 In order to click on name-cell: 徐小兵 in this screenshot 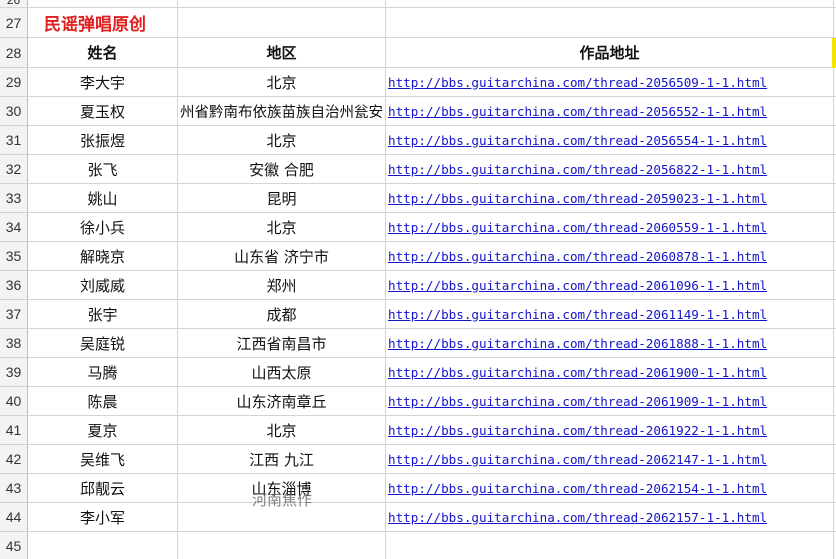, I will do `click(103, 227)`.